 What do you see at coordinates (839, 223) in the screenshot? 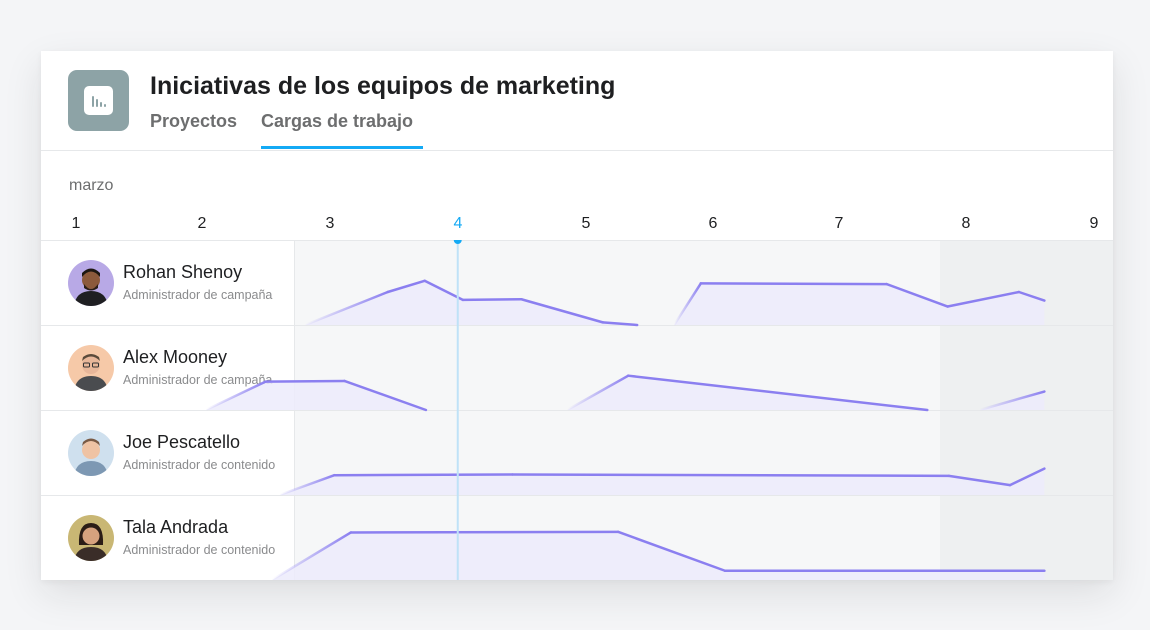
I see `day-label: 7` at bounding box center [839, 223].